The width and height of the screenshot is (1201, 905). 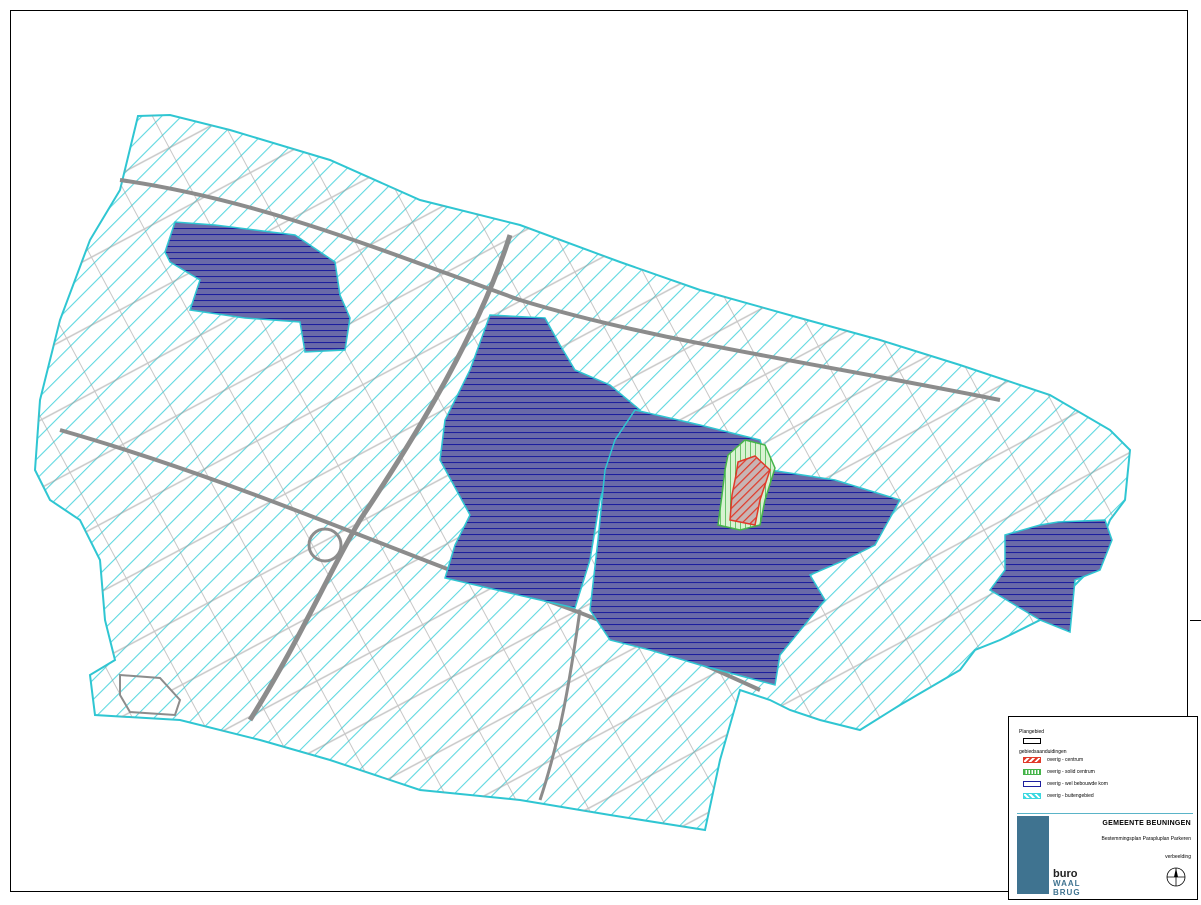 I want to click on legend-item: overig - wel bebouwde kom, so click(x=1065, y=784).